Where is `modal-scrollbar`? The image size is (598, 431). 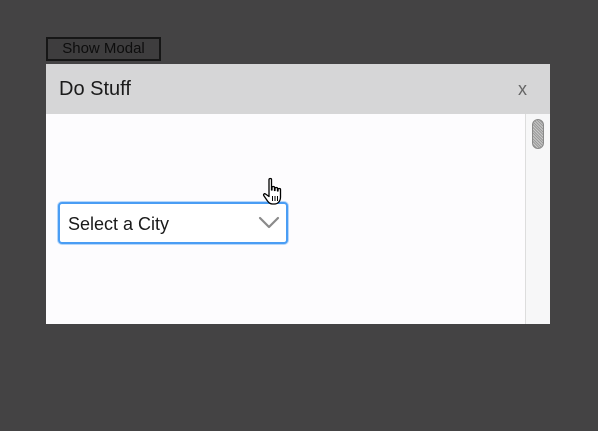 modal-scrollbar is located at coordinates (537, 219).